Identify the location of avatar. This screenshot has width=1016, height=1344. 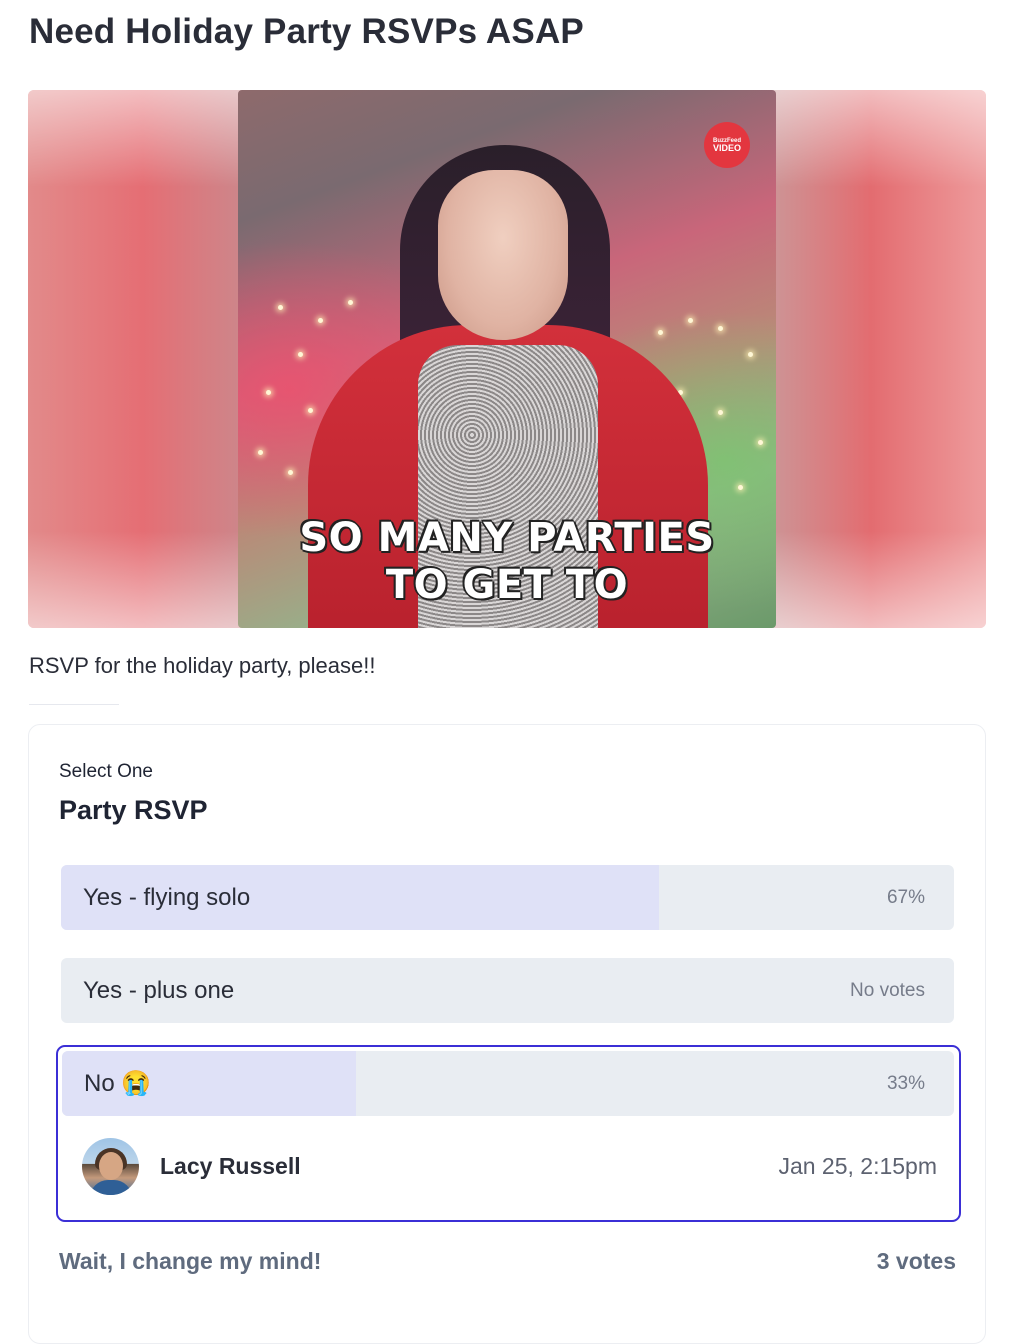
(110, 1166).